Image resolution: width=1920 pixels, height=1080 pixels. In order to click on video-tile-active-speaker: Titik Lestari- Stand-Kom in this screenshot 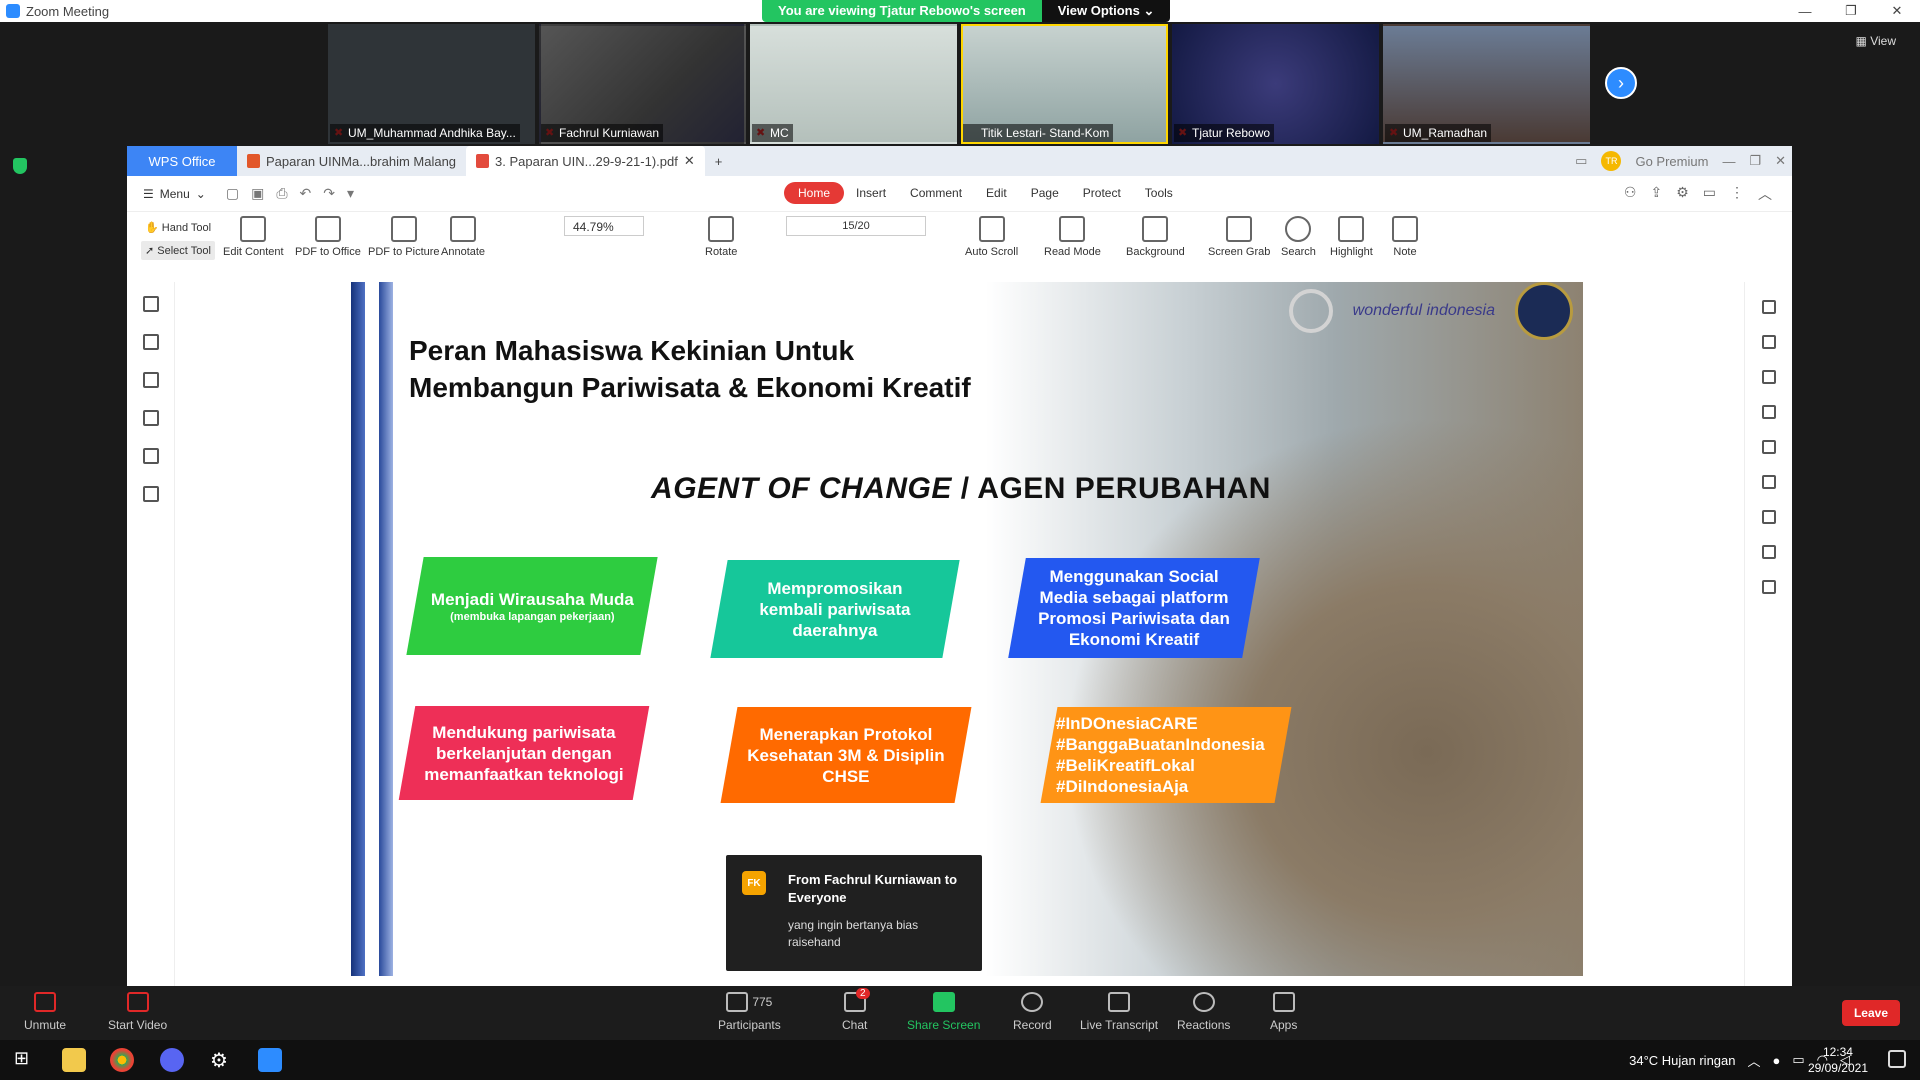, I will do `click(1064, 84)`.